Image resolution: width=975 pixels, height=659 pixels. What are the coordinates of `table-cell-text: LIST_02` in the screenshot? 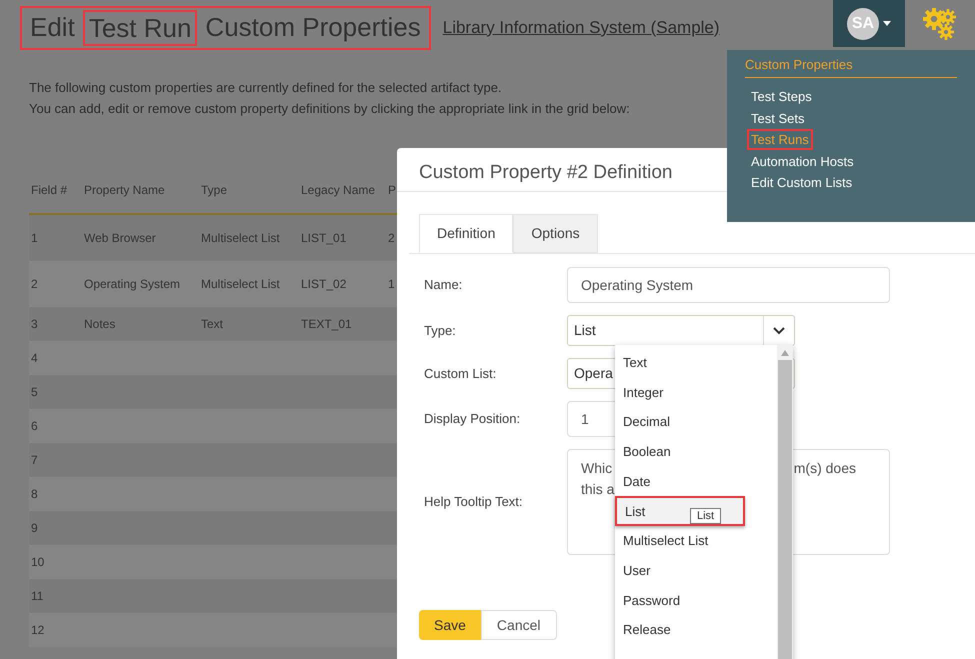 It's located at (324, 284).